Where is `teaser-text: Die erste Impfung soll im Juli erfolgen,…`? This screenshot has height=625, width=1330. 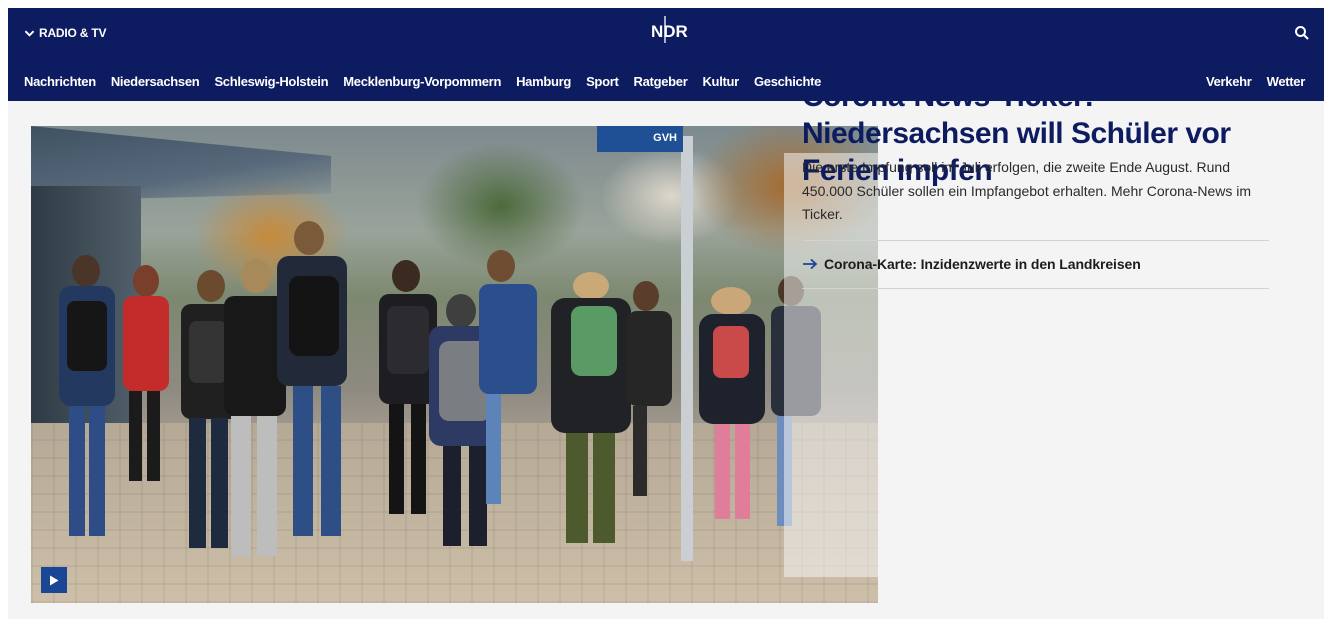 teaser-text: Die erste Impfung soll im Juli erfolgen,… is located at coordinates (1027, 190).